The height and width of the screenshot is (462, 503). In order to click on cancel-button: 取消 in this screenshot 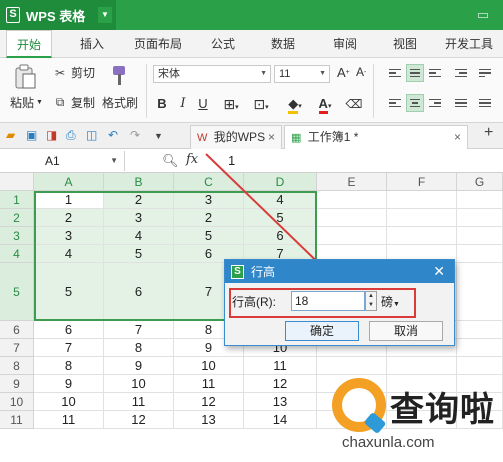, I will do `click(406, 331)`.